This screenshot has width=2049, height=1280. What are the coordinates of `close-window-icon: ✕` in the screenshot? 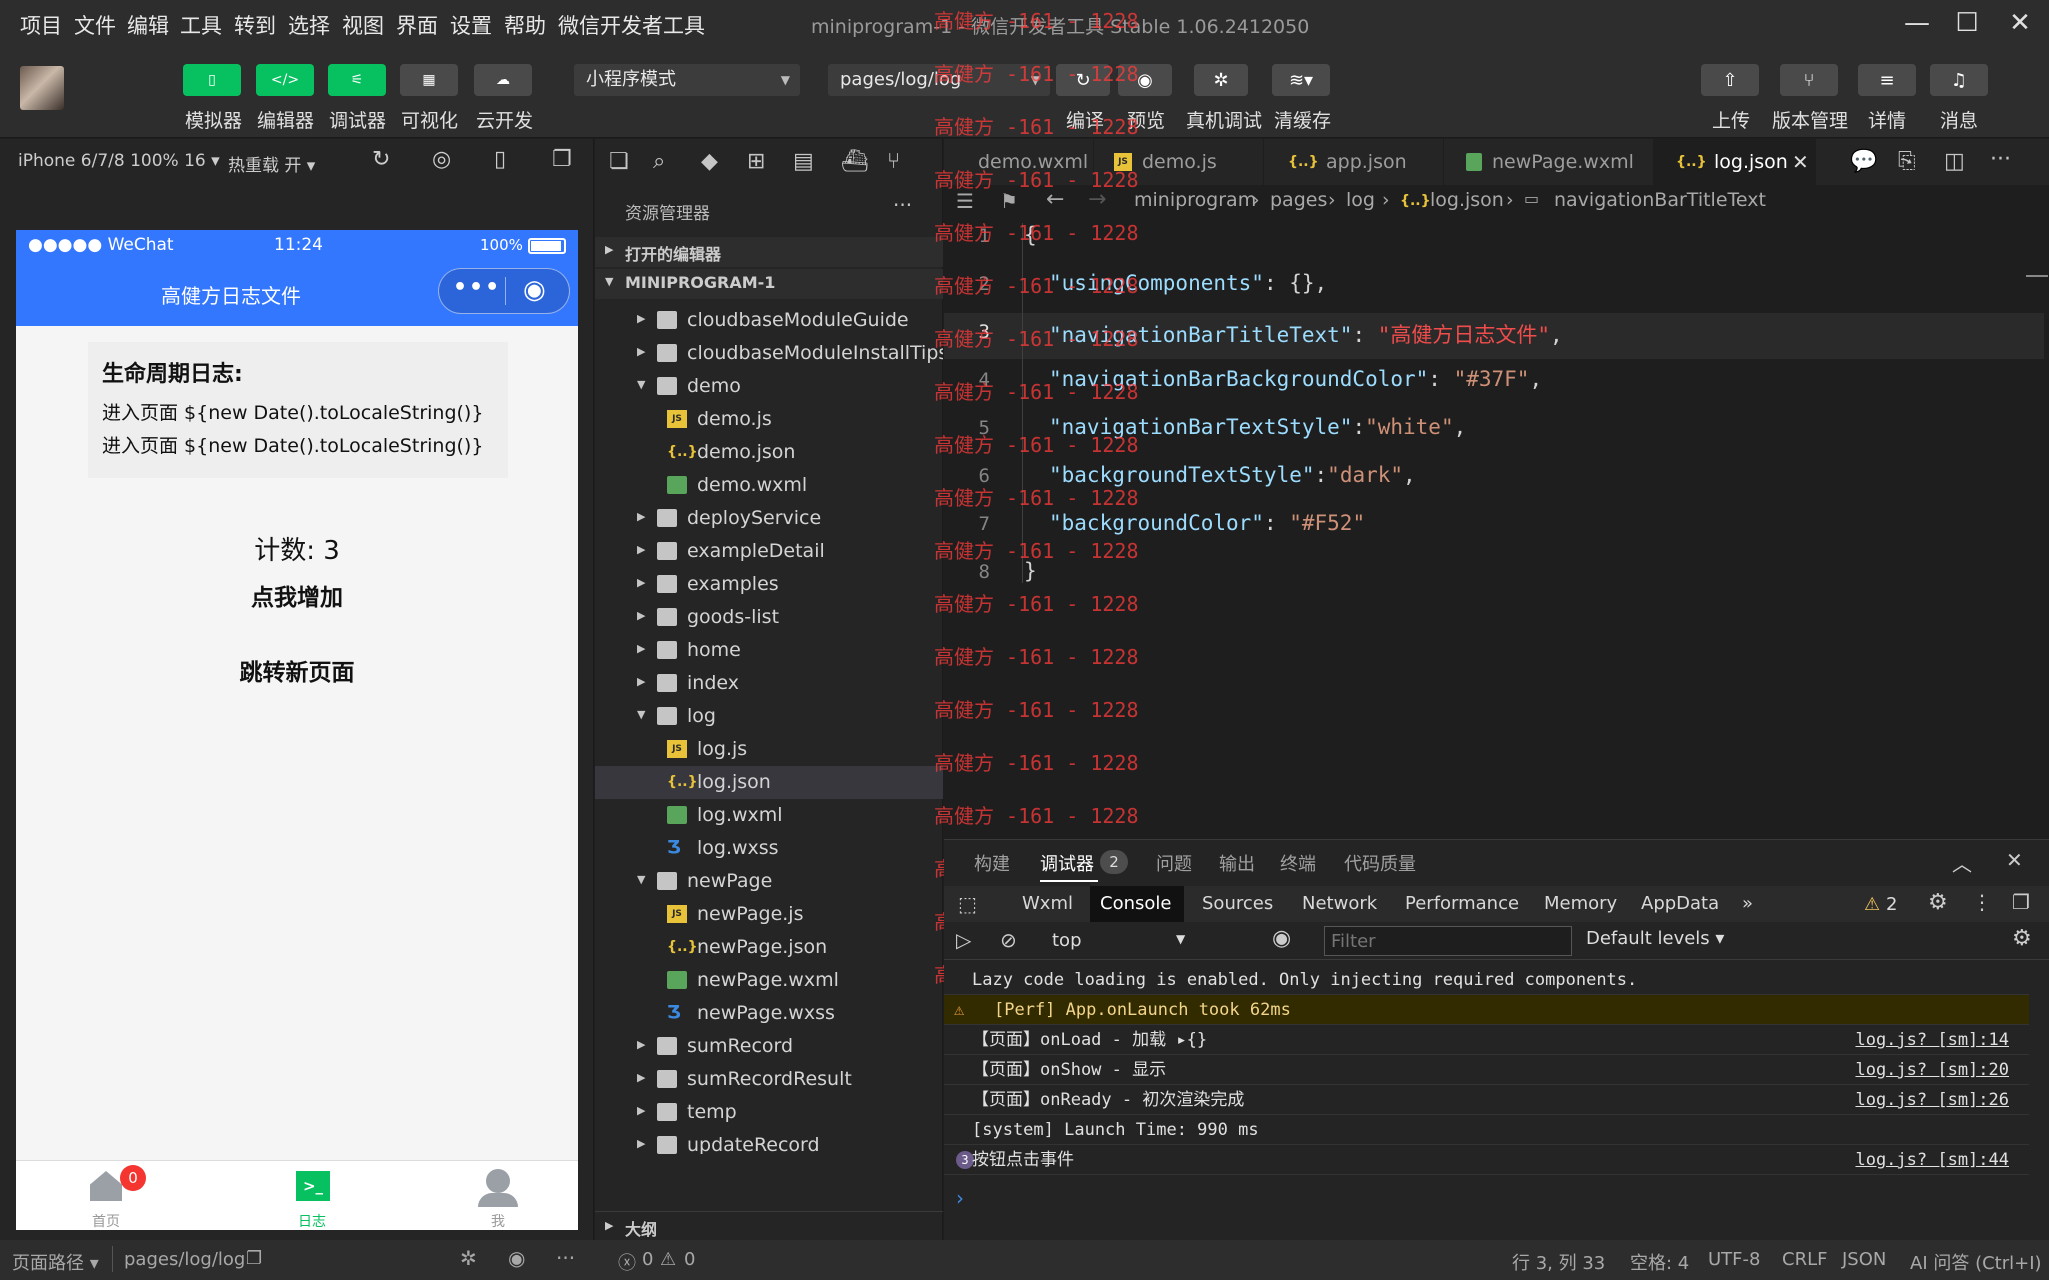 It's located at (2020, 23).